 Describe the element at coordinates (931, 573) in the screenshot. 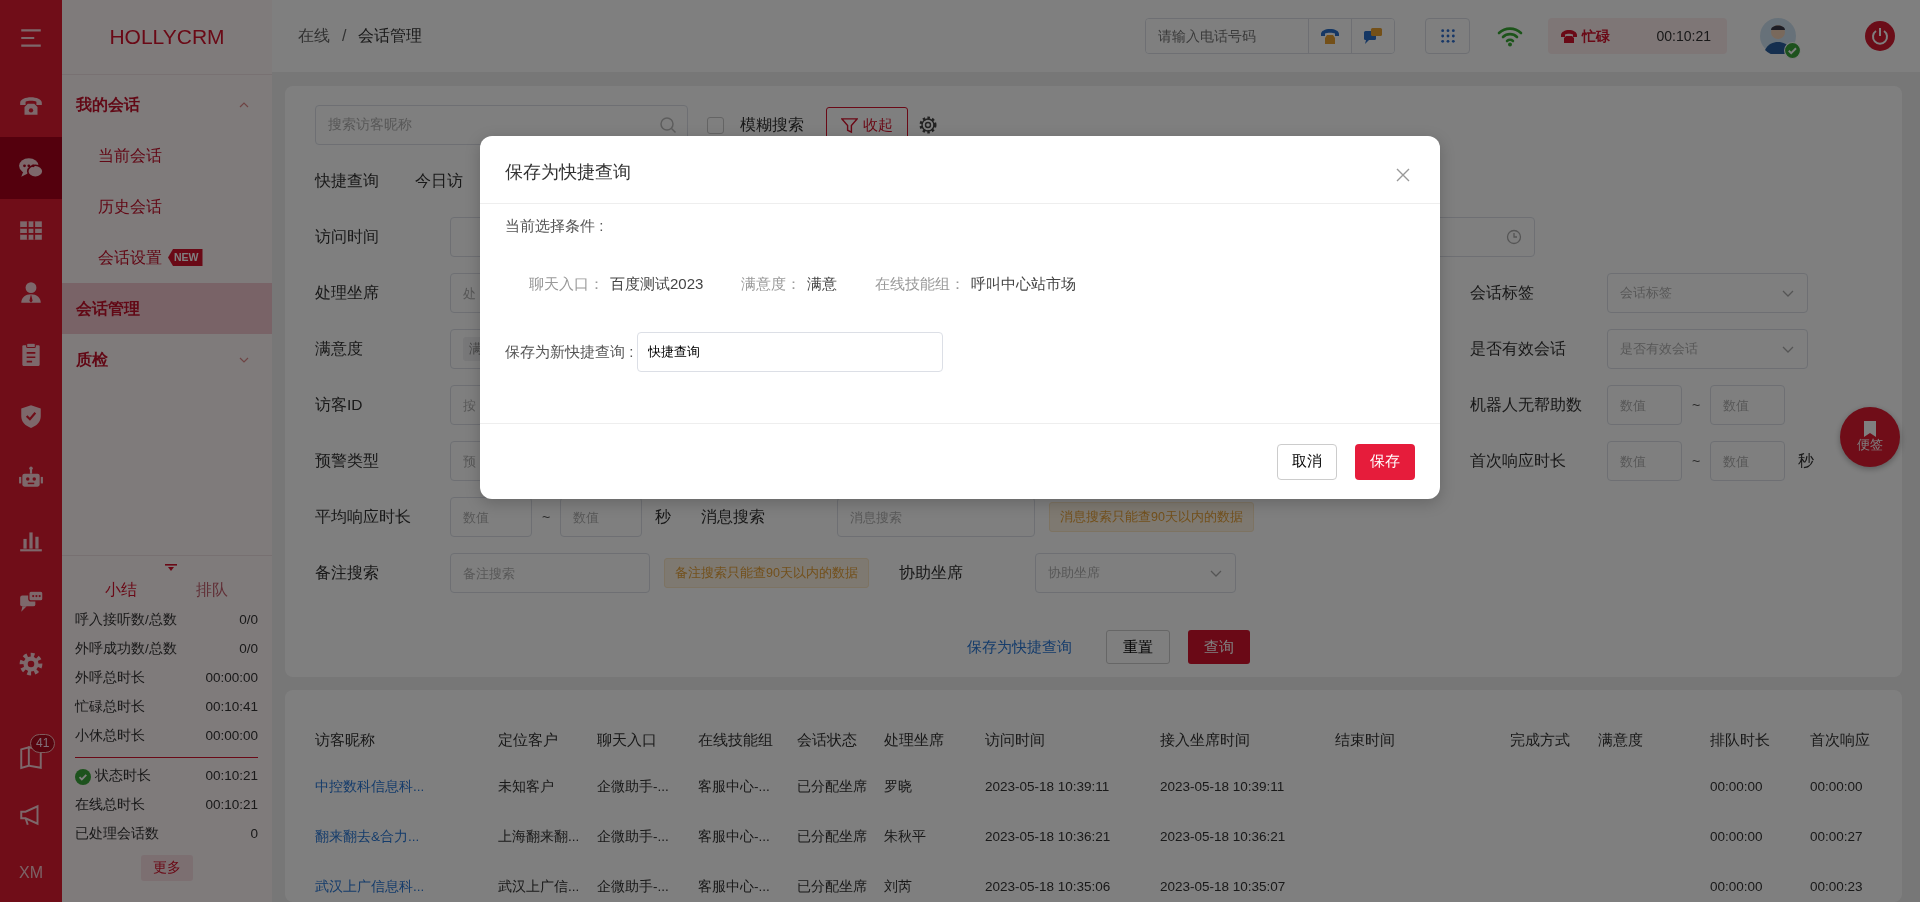

I see `field-label: 协助坐席` at that location.